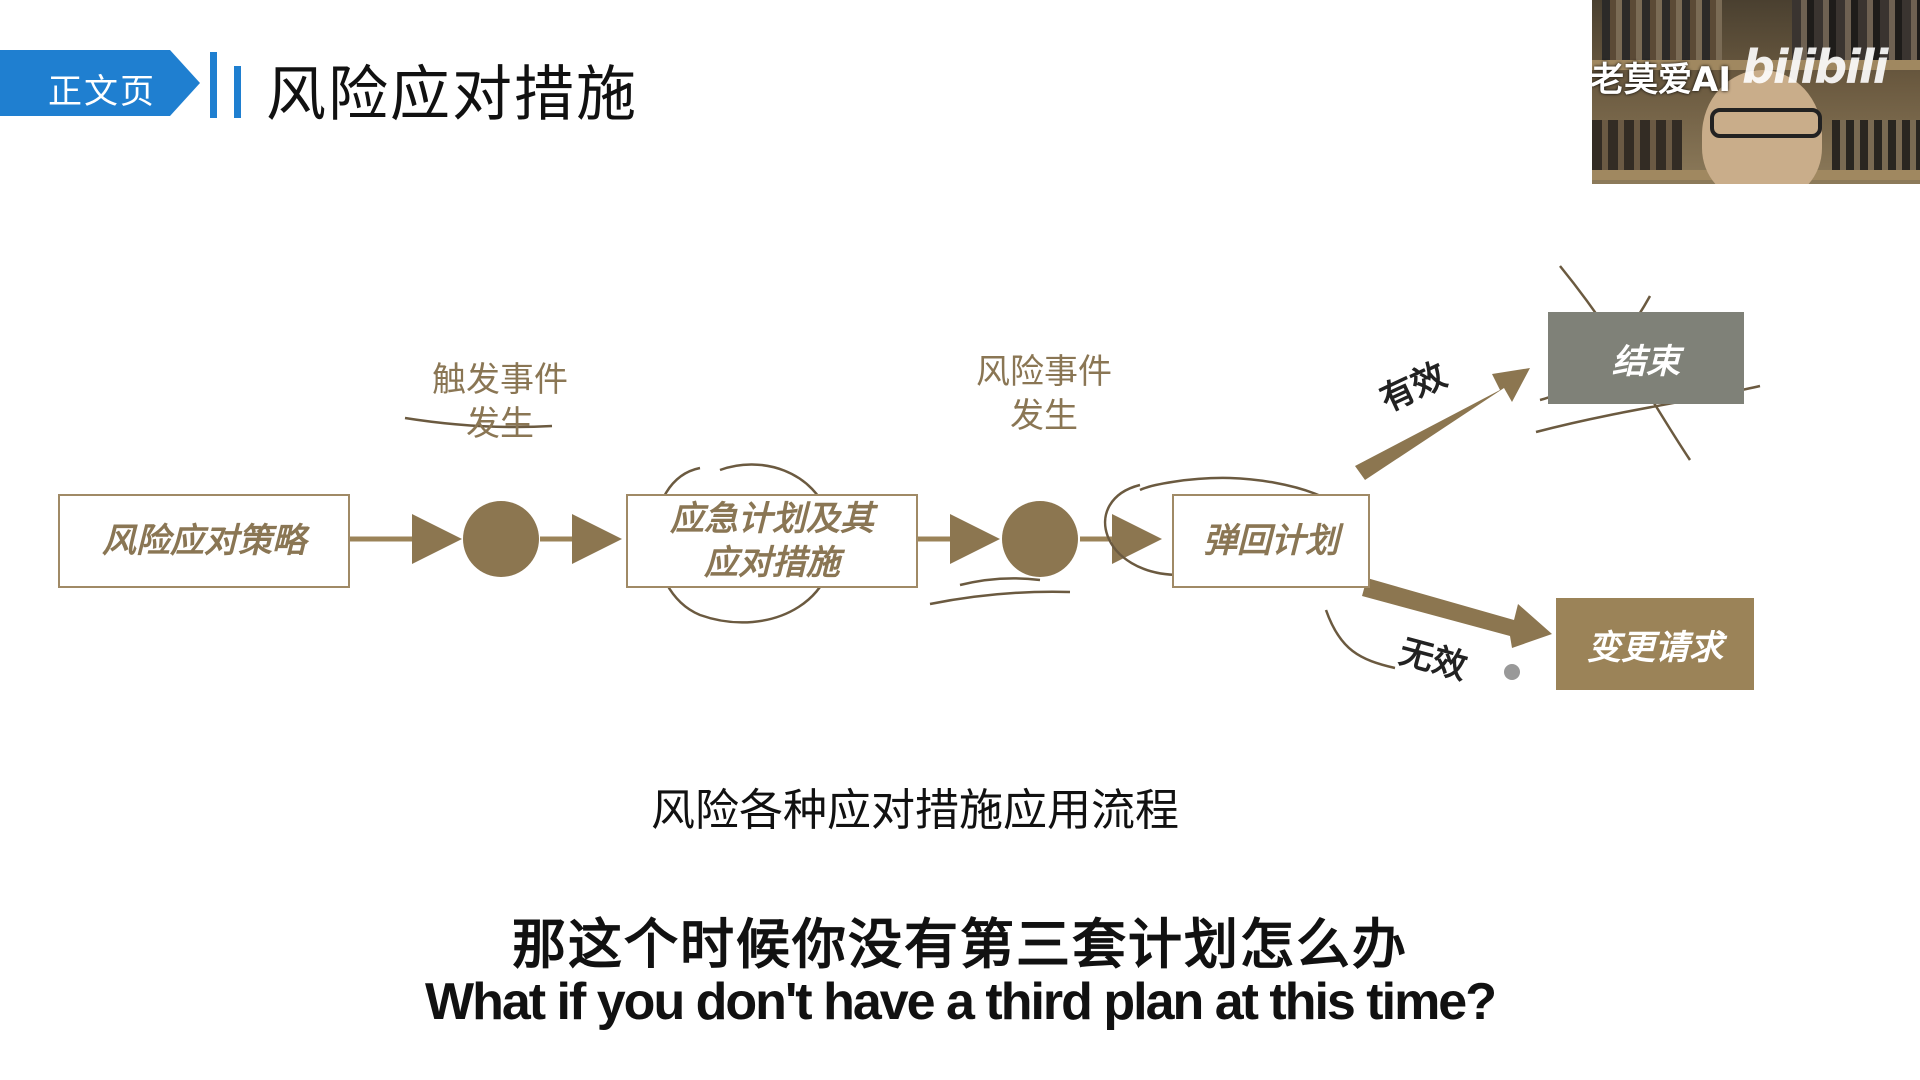 Image resolution: width=1920 pixels, height=1080 pixels. I want to click on change-request-label: 变更请求, so click(1655, 647).